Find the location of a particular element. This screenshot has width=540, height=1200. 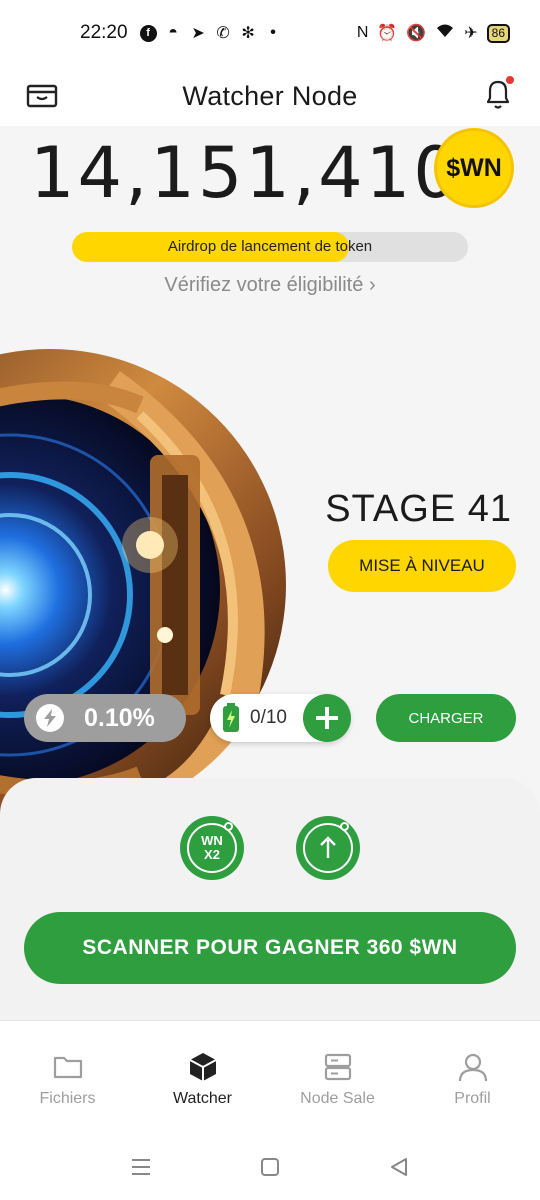

boost-indicator: 0.10% is located at coordinates (105, 718).